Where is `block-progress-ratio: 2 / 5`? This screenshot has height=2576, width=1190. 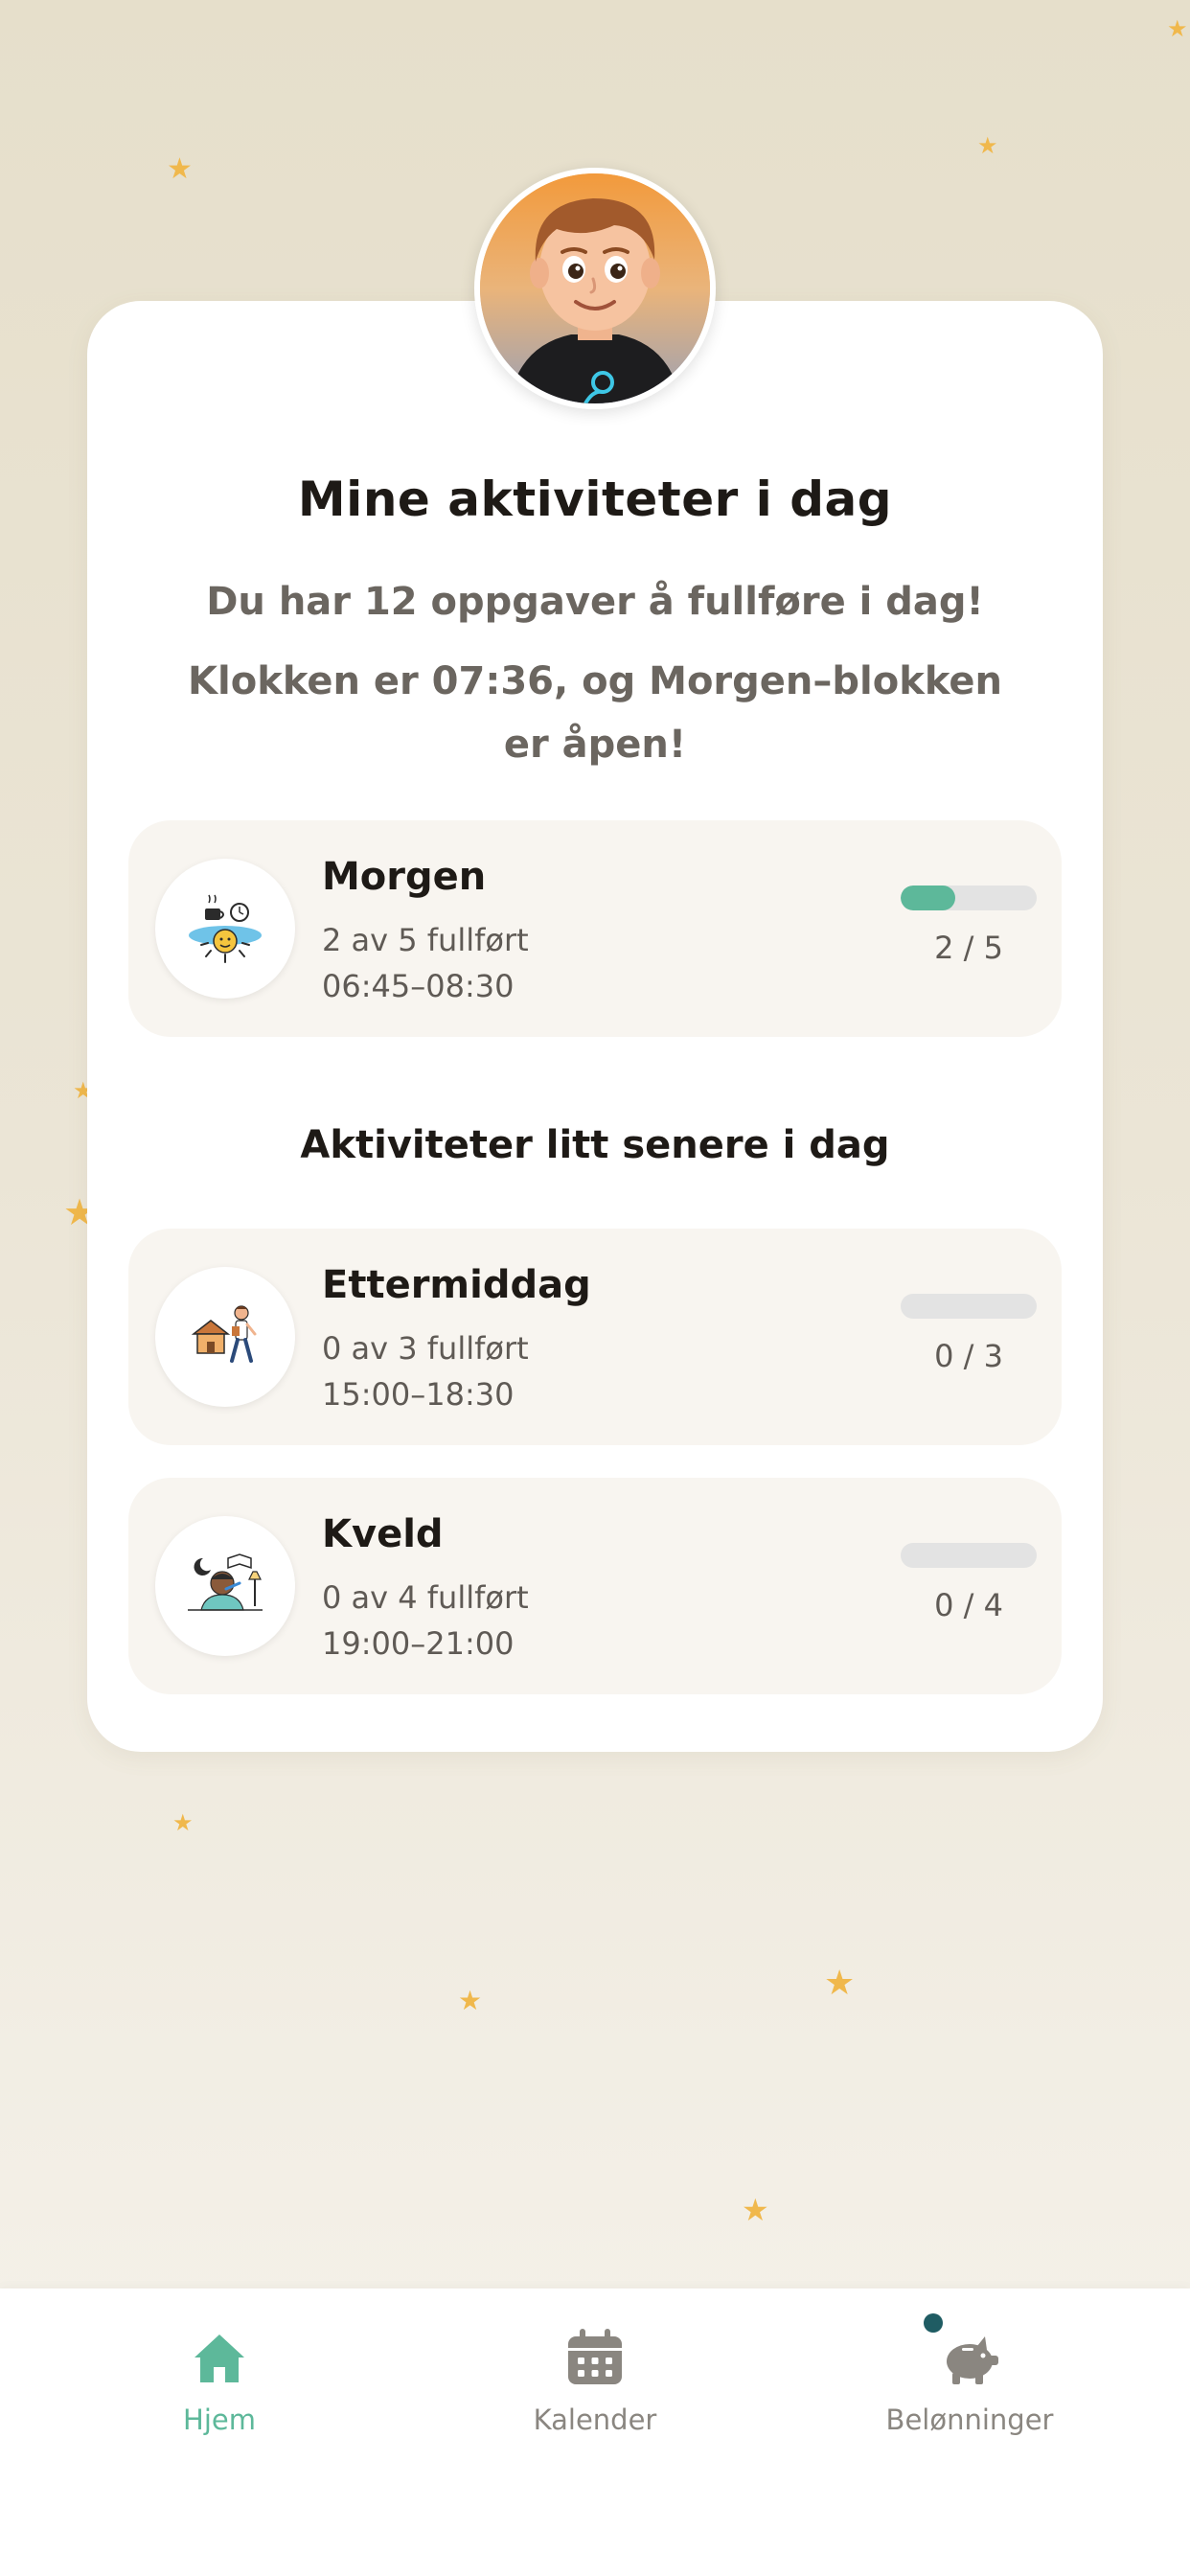
block-progress-ratio: 2 / 5 is located at coordinates (968, 948).